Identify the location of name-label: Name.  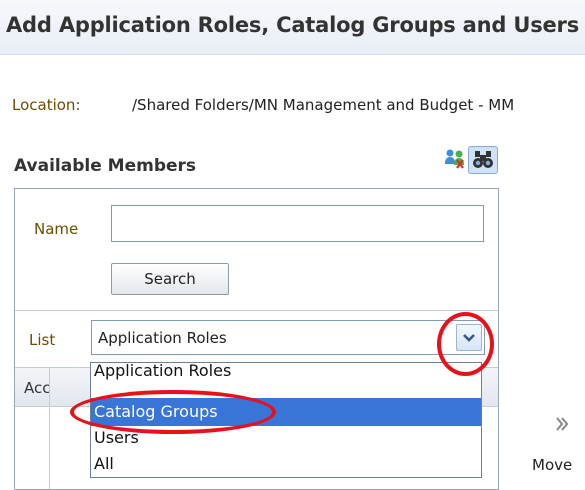
(56, 229).